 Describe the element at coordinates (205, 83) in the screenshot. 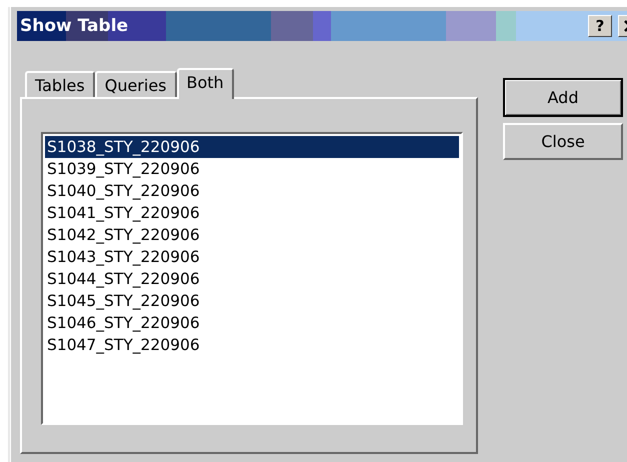

I see `tab: Both` at that location.